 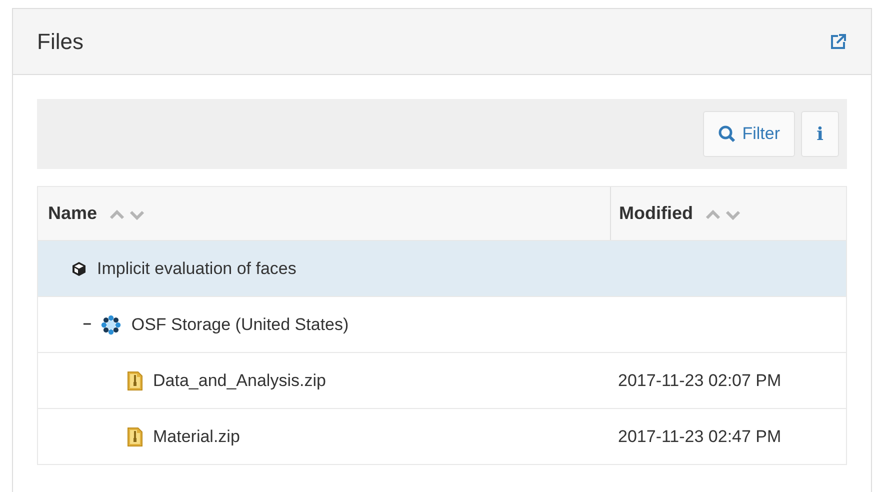 I want to click on column-header: Name, so click(x=73, y=213).